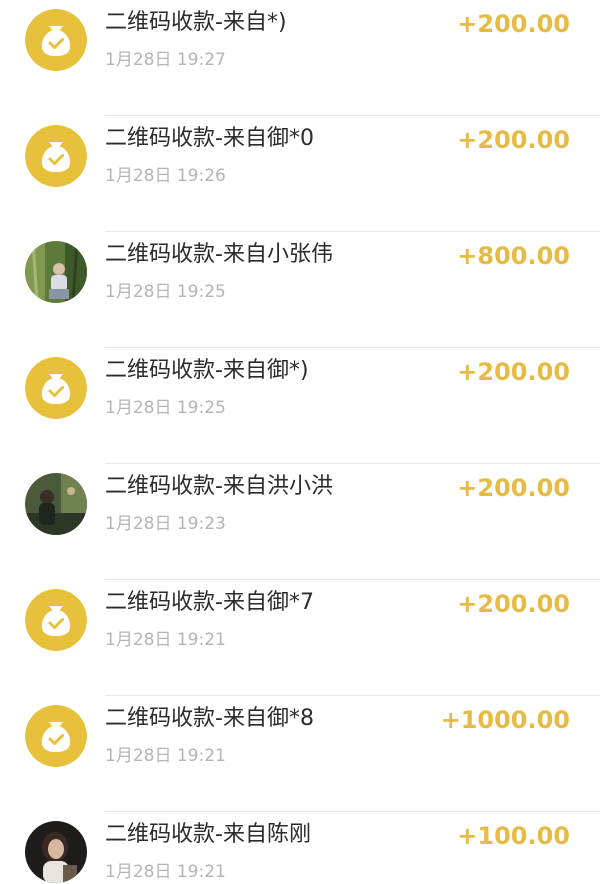 The height and width of the screenshot is (884, 600). Describe the element at coordinates (300, 406) in the screenshot. I see `transaction-row: 二维码收款-来自御*) 1月28日 19:25 +200.00` at that location.